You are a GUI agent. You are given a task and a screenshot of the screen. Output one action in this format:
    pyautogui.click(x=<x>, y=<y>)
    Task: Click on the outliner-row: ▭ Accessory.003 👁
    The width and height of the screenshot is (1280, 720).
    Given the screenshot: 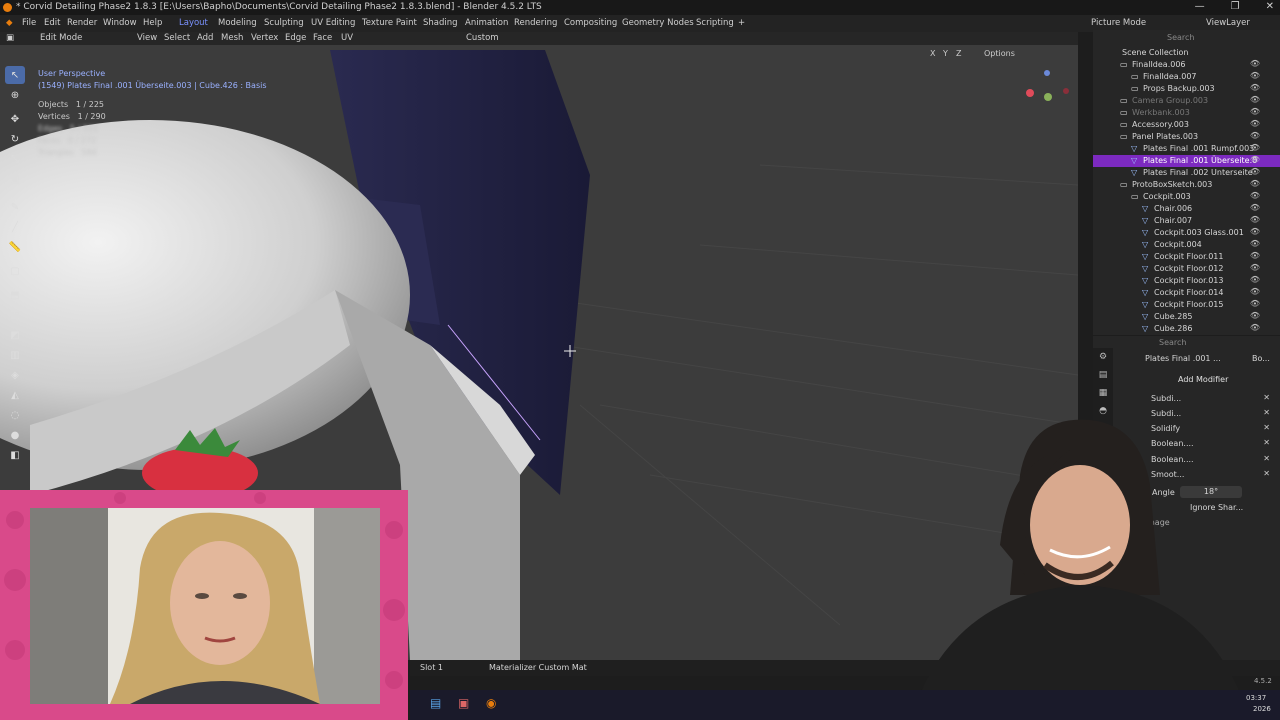 What is the action you would take?
    pyautogui.click(x=1186, y=125)
    